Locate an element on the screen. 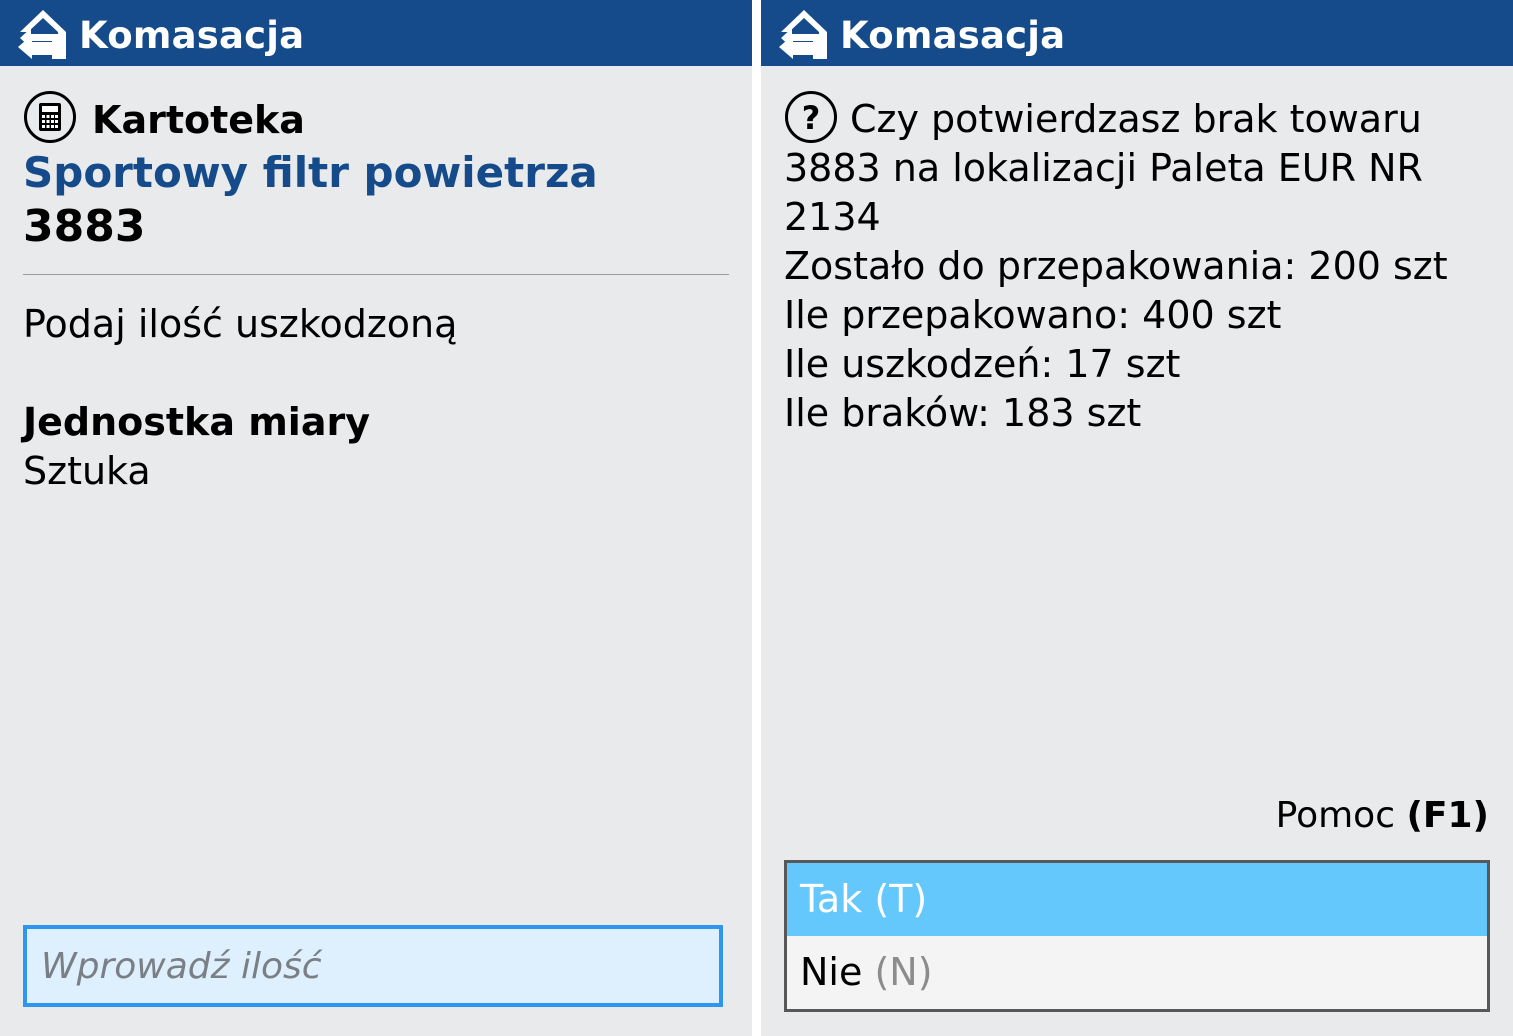 Image resolution: width=1513 pixels, height=1036 pixels. message-line: 2134 is located at coordinates (832, 217).